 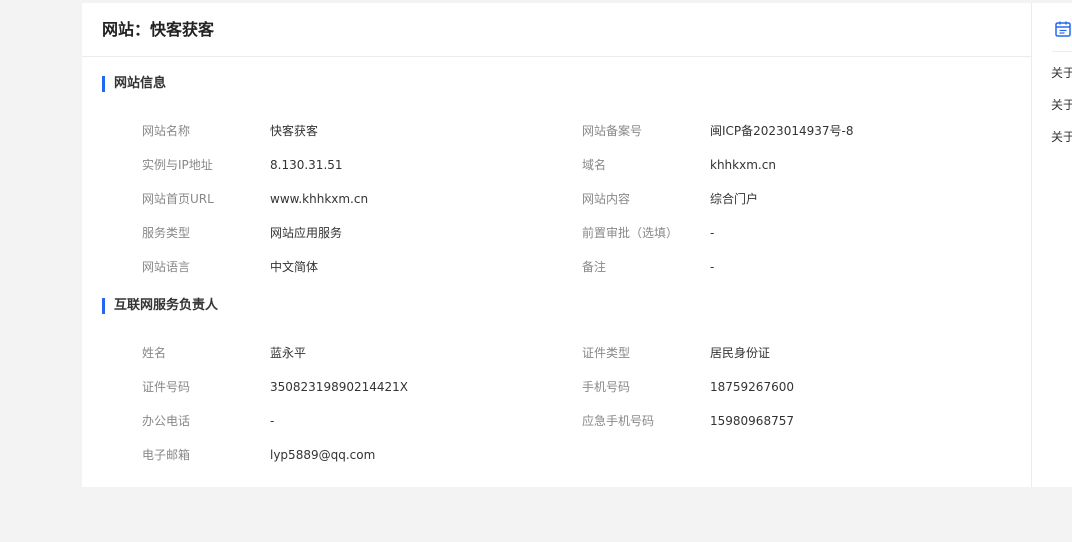 What do you see at coordinates (166, 233) in the screenshot?
I see `label-service-type: 服务类型` at bounding box center [166, 233].